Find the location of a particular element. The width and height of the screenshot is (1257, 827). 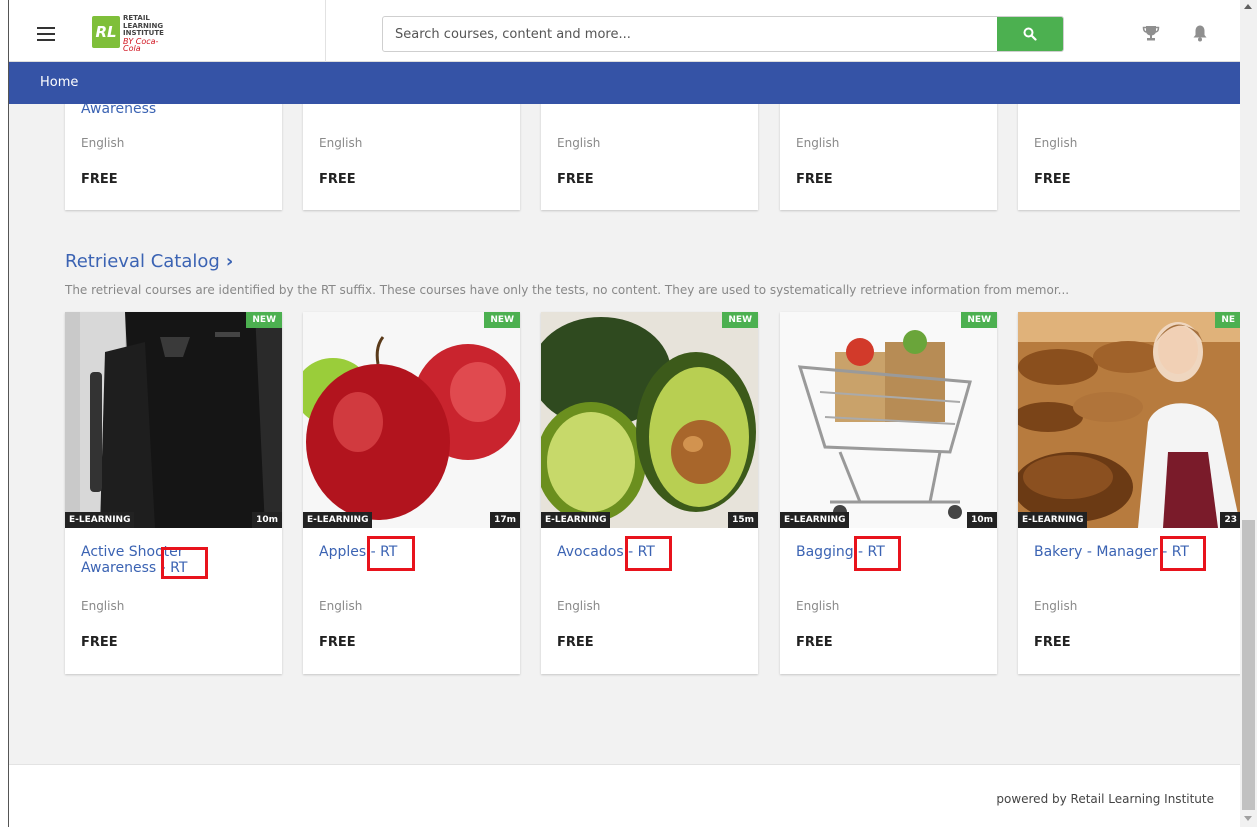

logo-text: RETAIL LEARNING INSTITUTE BY Coca-Cola is located at coordinates (143, 33).